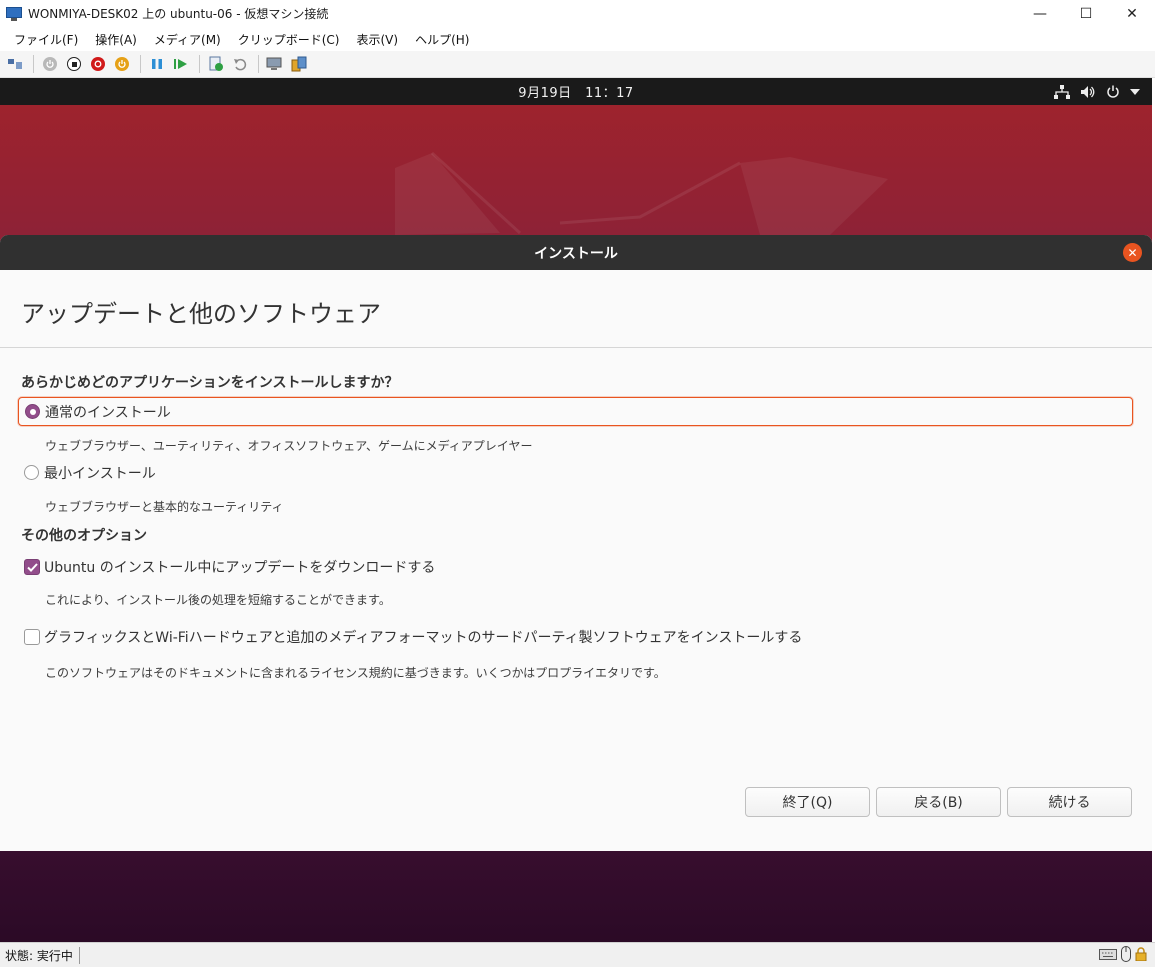 This screenshot has height=967, width=1155. I want to click on volume-icon, so click(1088, 91).